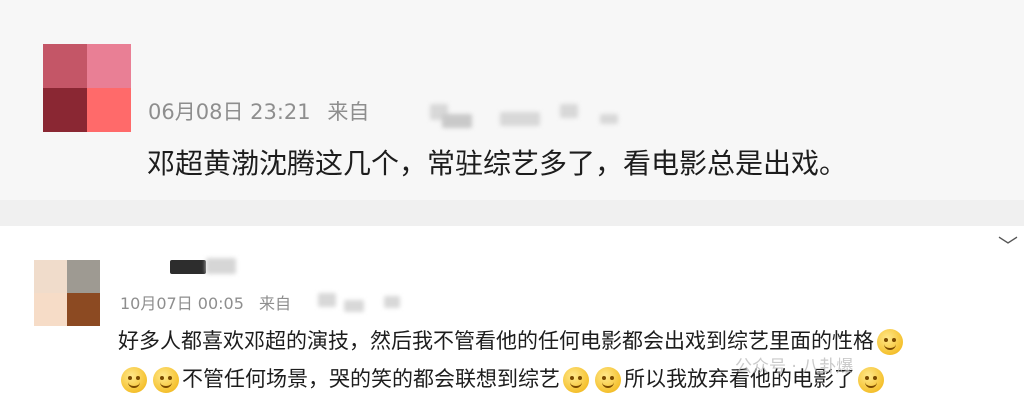  What do you see at coordinates (794, 367) in the screenshot?
I see `watermark: 公众号 · 八卦爆` at bounding box center [794, 367].